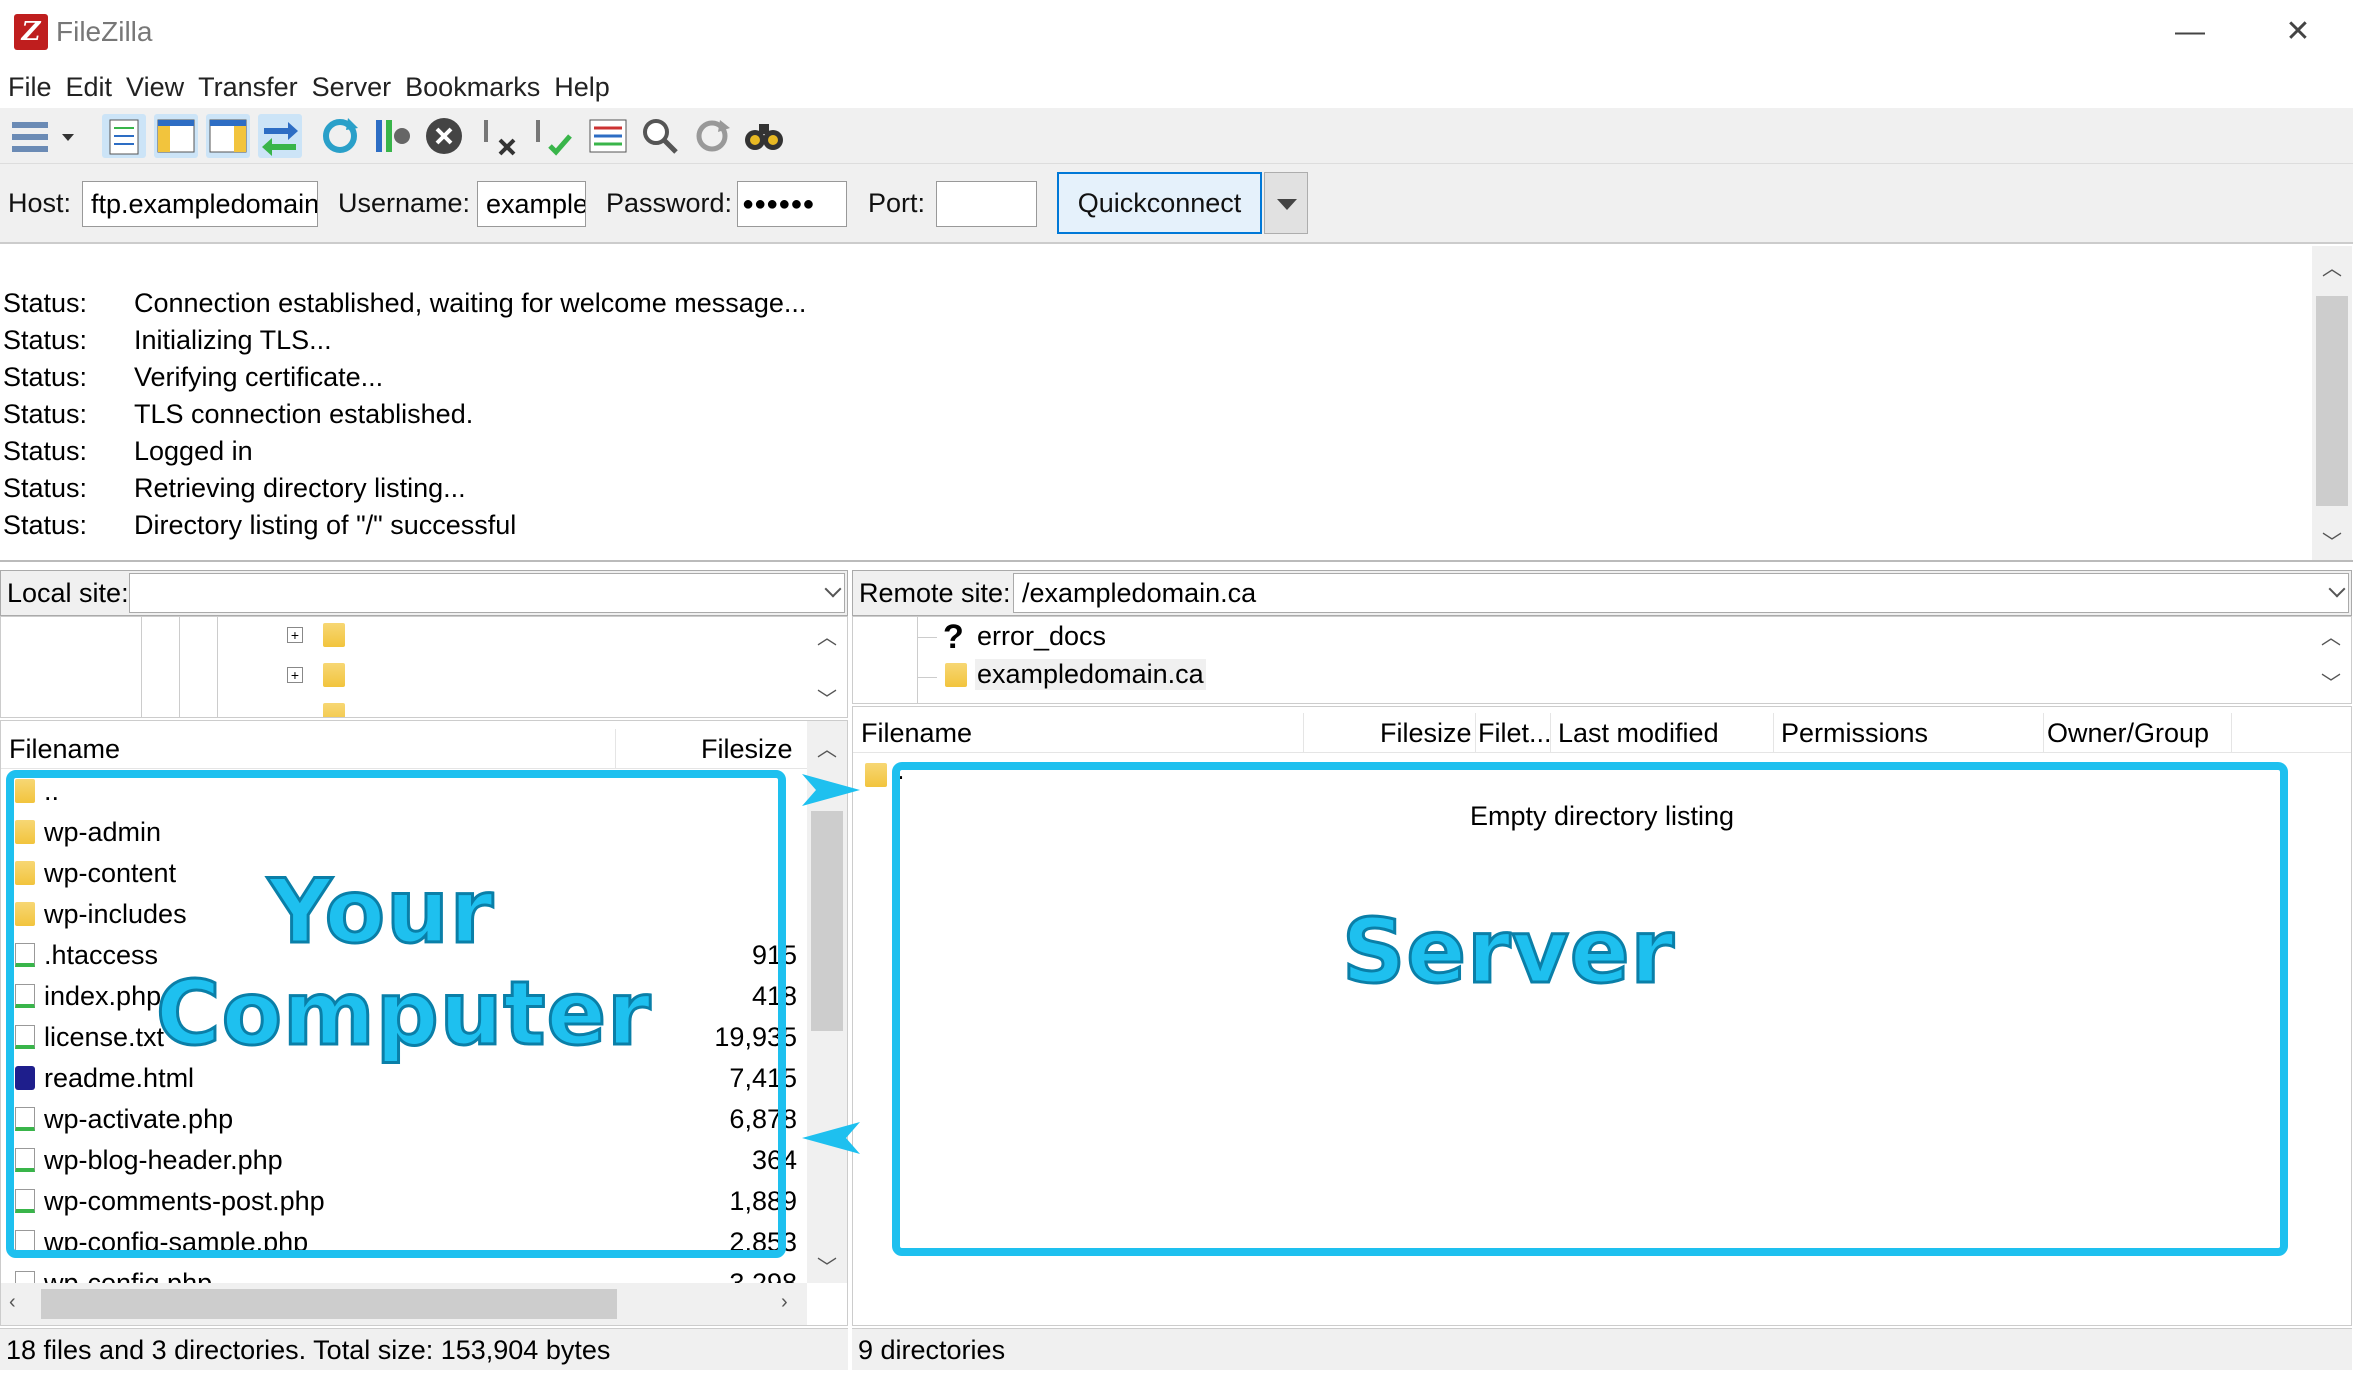  I want to click on remote-status-bar: 9 directories, so click(1602, 1349).